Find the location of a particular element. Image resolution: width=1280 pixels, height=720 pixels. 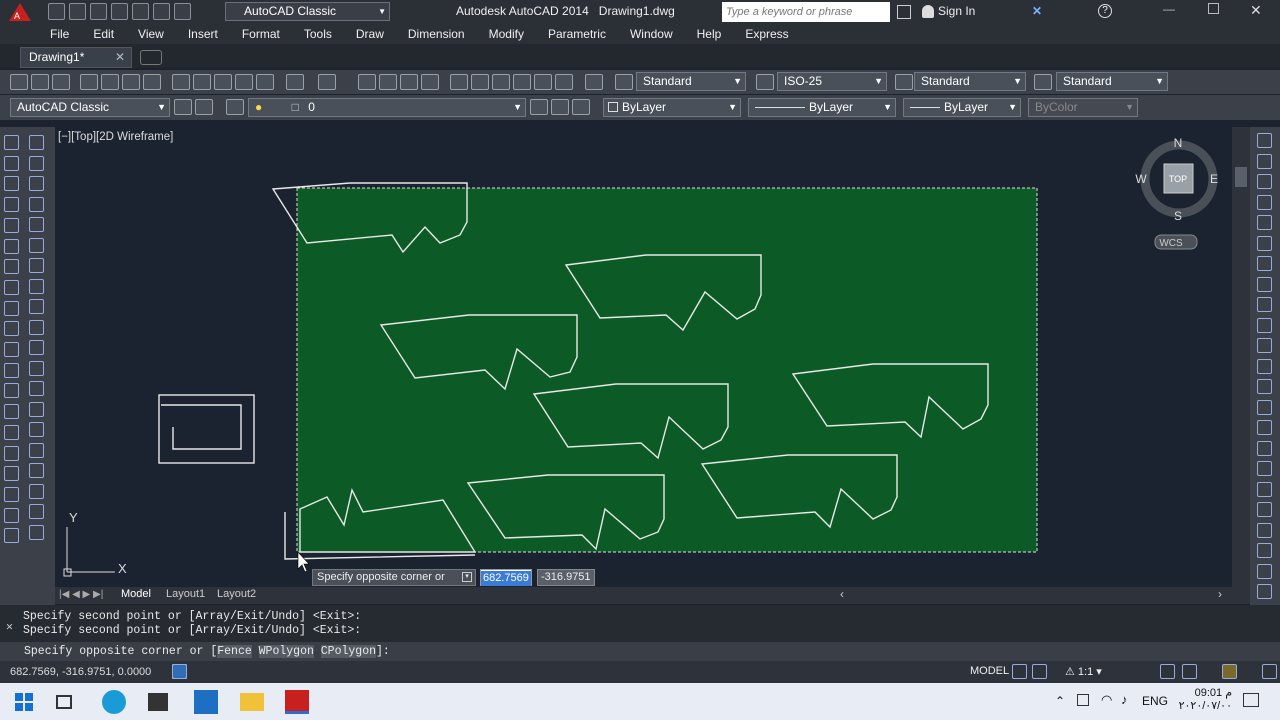

maximize-button is located at coordinates (1213, 8).